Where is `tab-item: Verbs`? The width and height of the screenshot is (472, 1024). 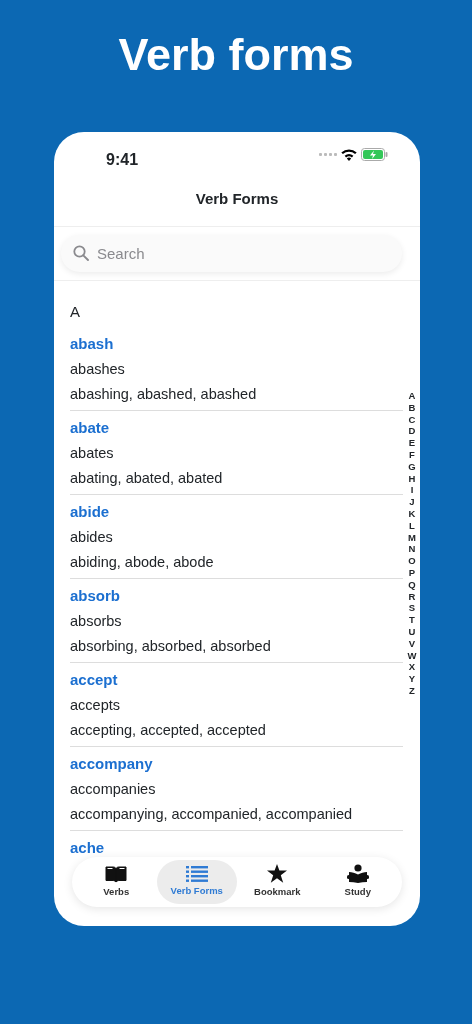
tab-item: Verbs is located at coordinates (116, 882).